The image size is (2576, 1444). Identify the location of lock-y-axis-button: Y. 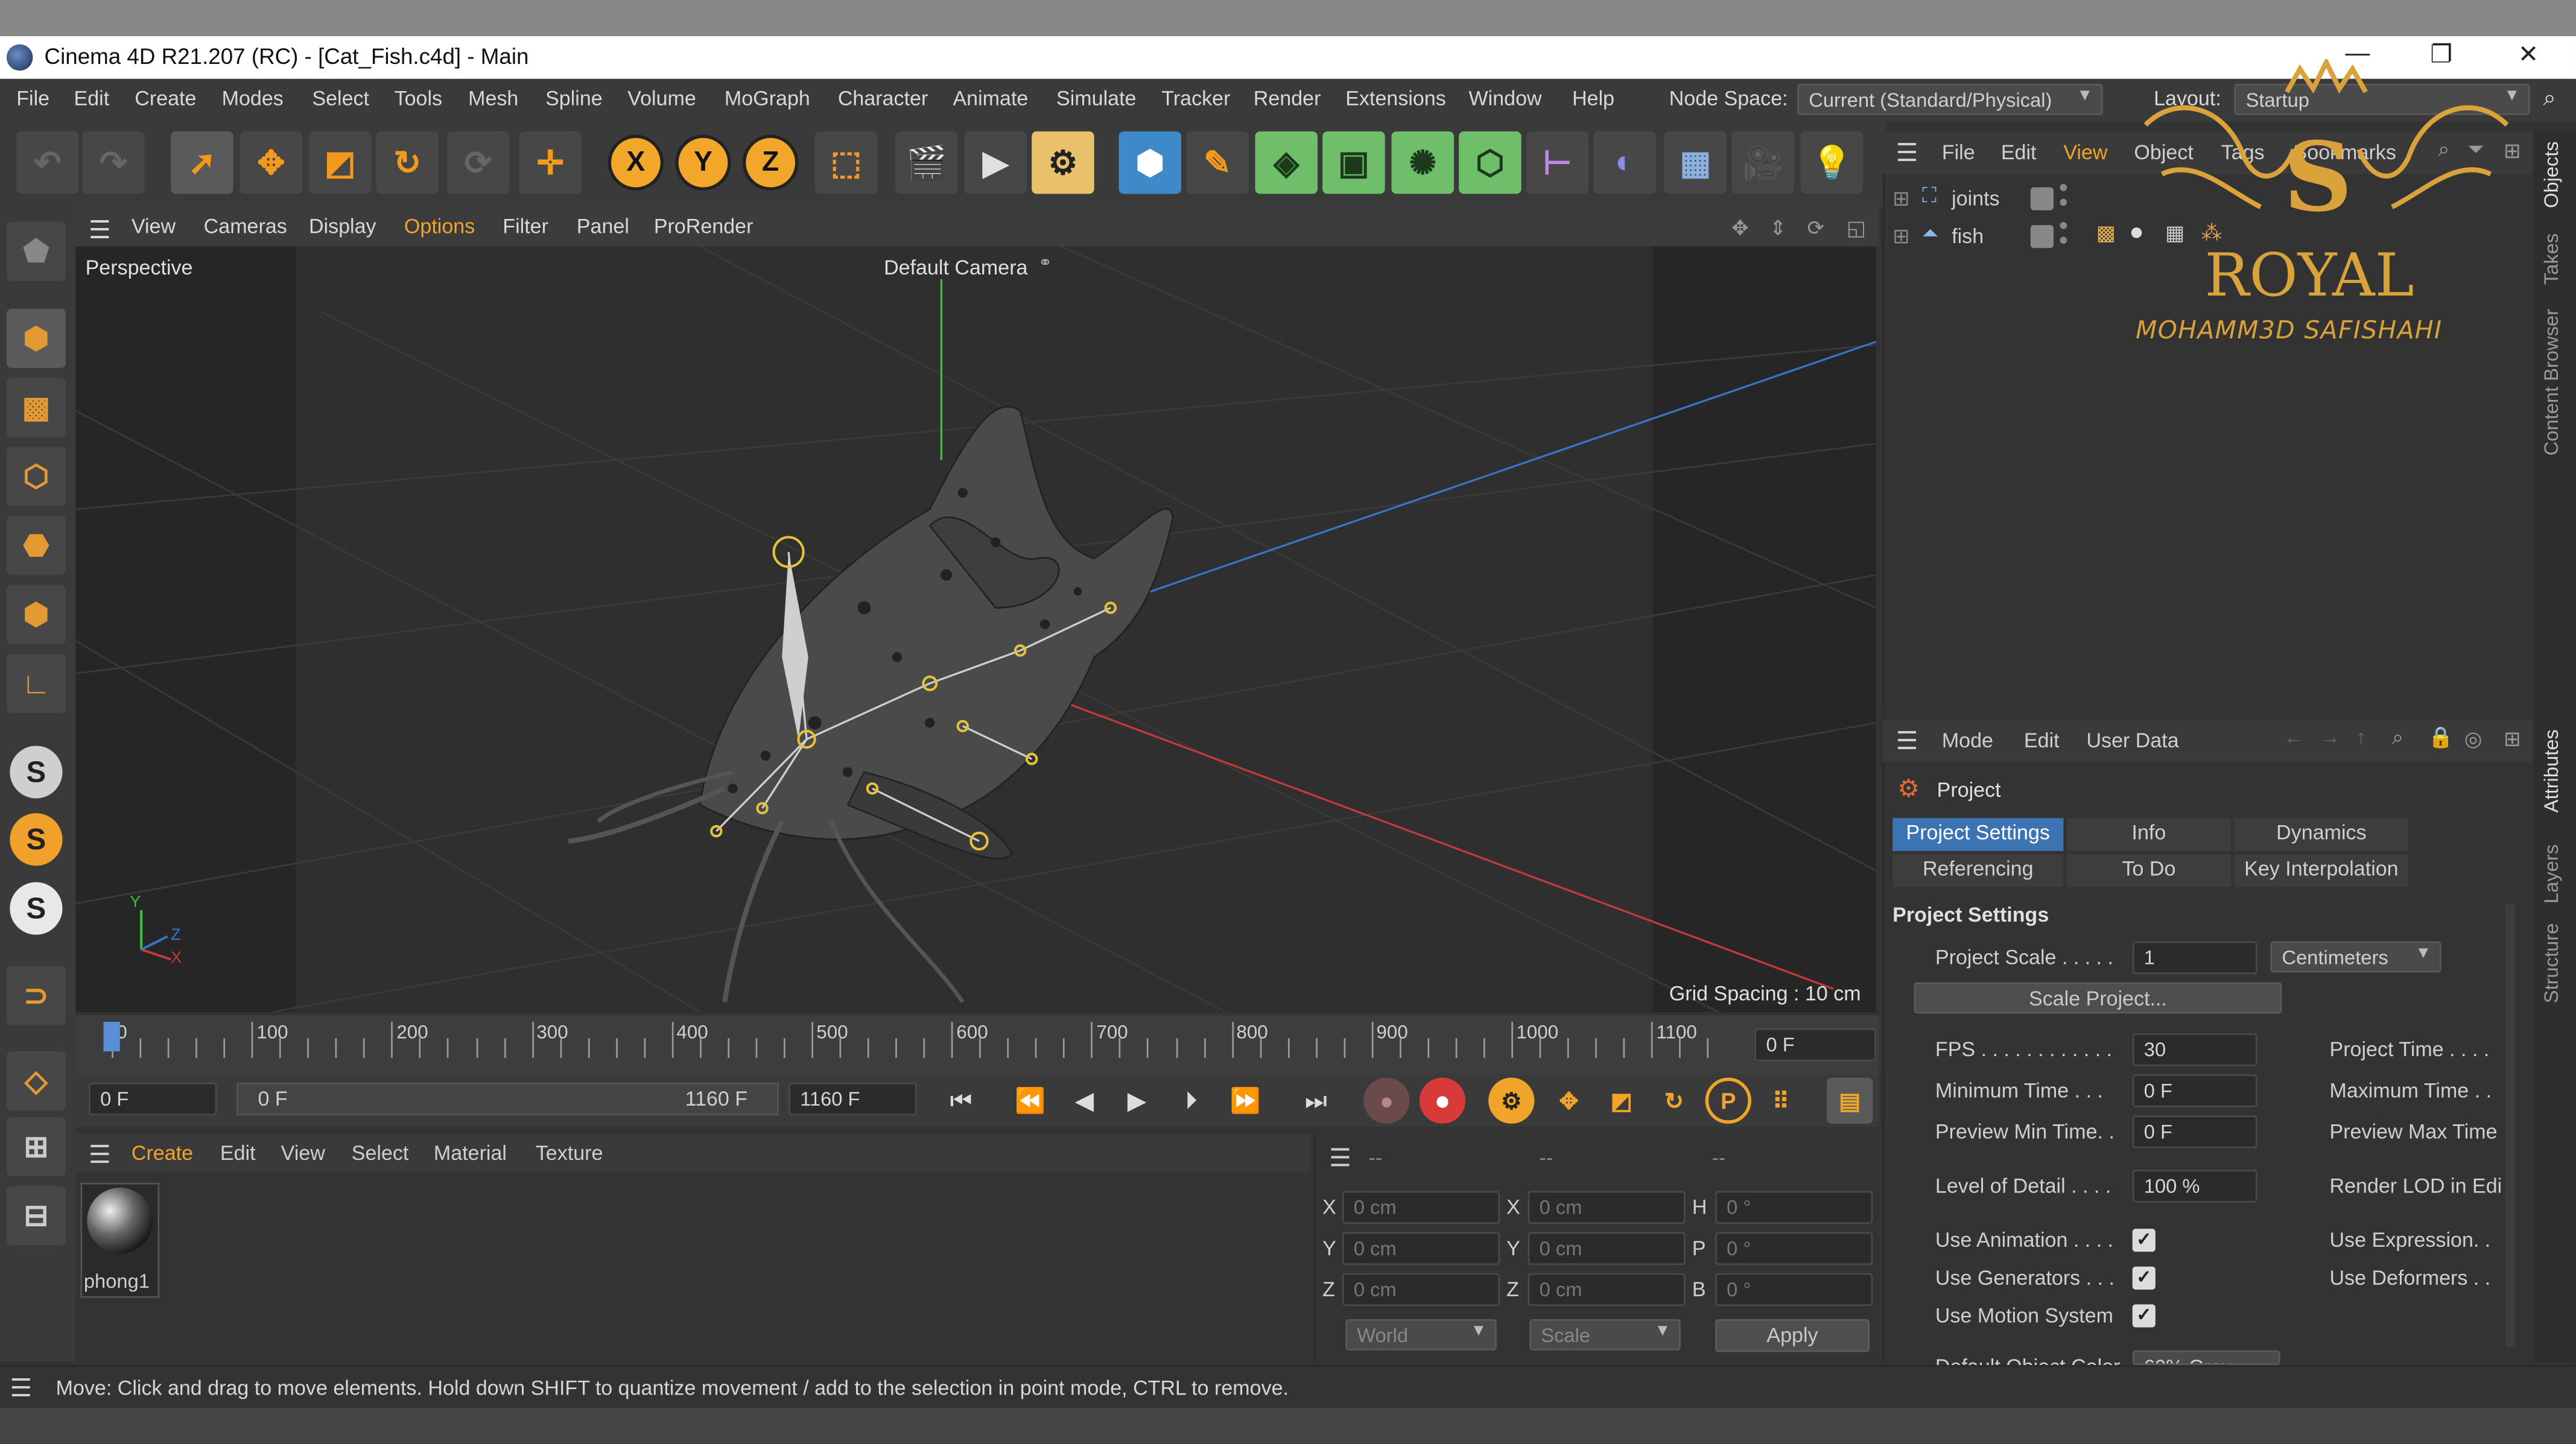
(703, 163).